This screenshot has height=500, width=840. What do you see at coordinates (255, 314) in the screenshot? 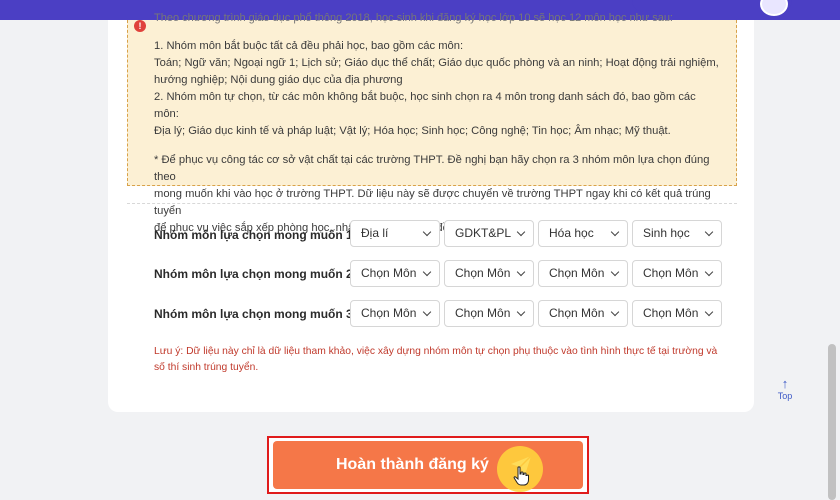
I see `group-3-label: Nhóm môn lựa chọn mong muốn 3:` at bounding box center [255, 314].